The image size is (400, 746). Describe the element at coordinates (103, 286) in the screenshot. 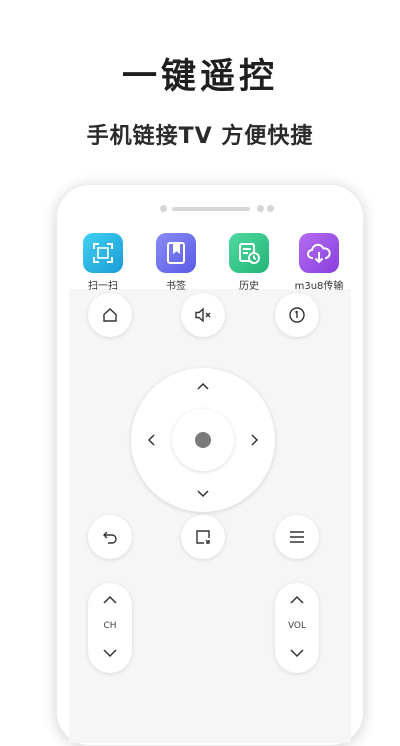

I see `app-label: 扫一扫` at that location.